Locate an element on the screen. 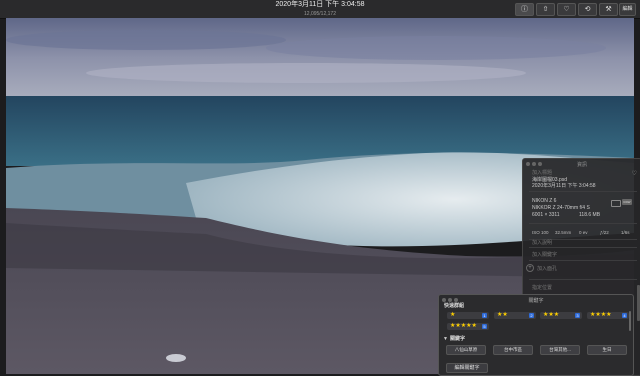 The width and height of the screenshot is (640, 376). shortcut-badge: 5 is located at coordinates (484, 326).